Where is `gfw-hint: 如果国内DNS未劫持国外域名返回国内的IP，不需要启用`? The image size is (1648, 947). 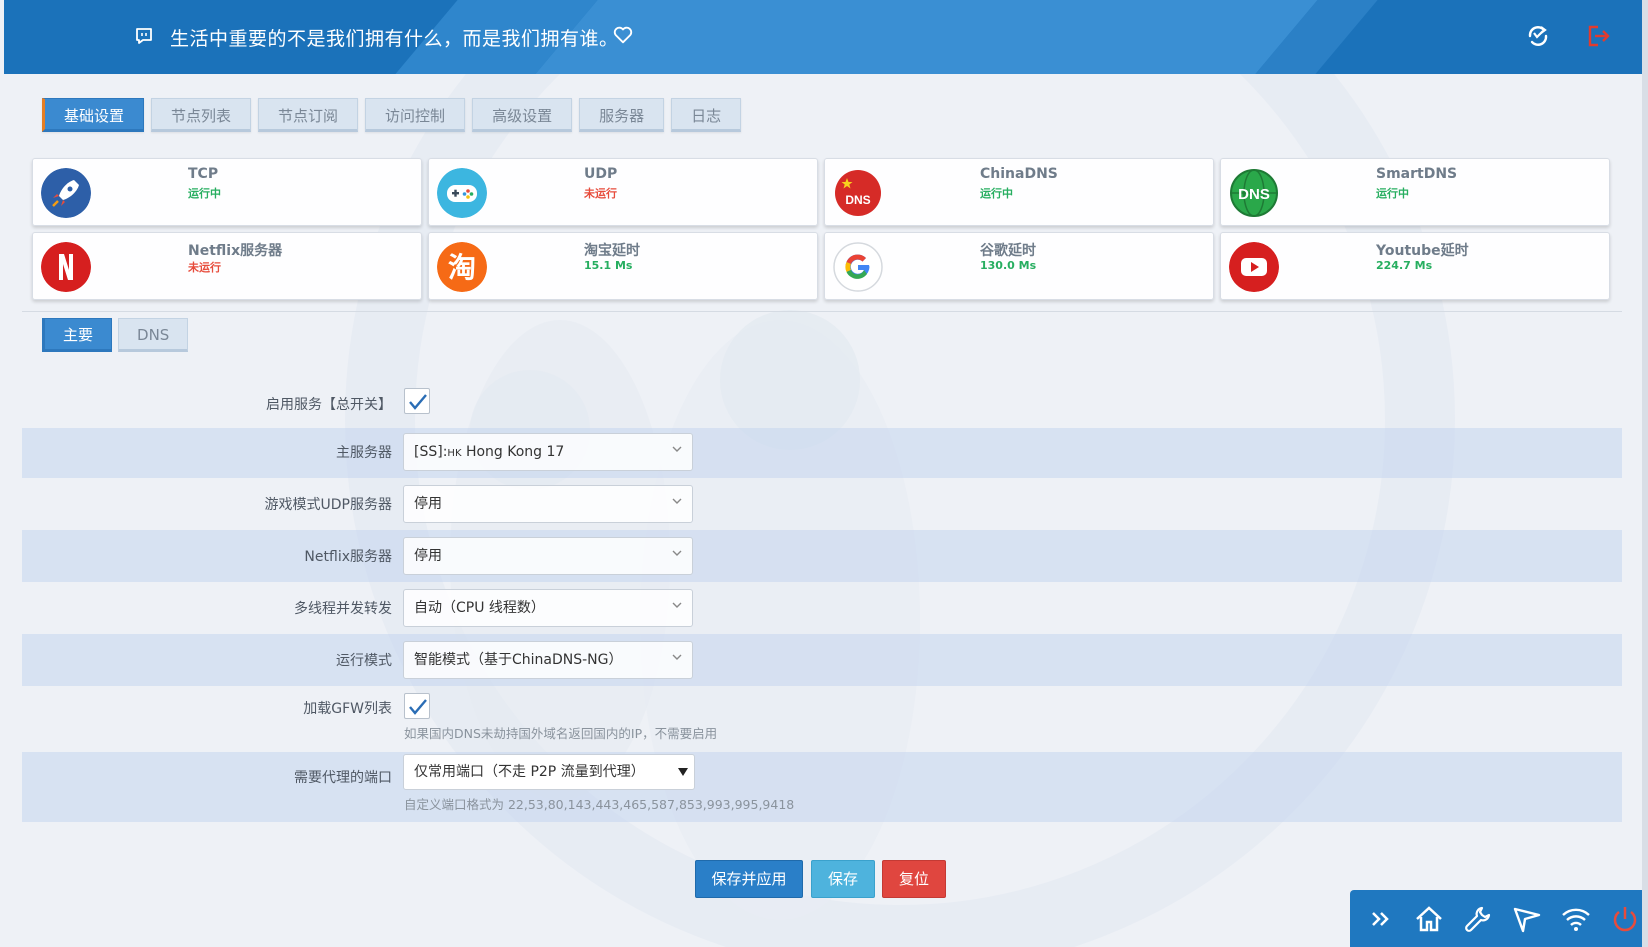
gfw-hint: 如果国内DNS未劫持国外域名返回国内的IP，不需要启用 is located at coordinates (561, 733).